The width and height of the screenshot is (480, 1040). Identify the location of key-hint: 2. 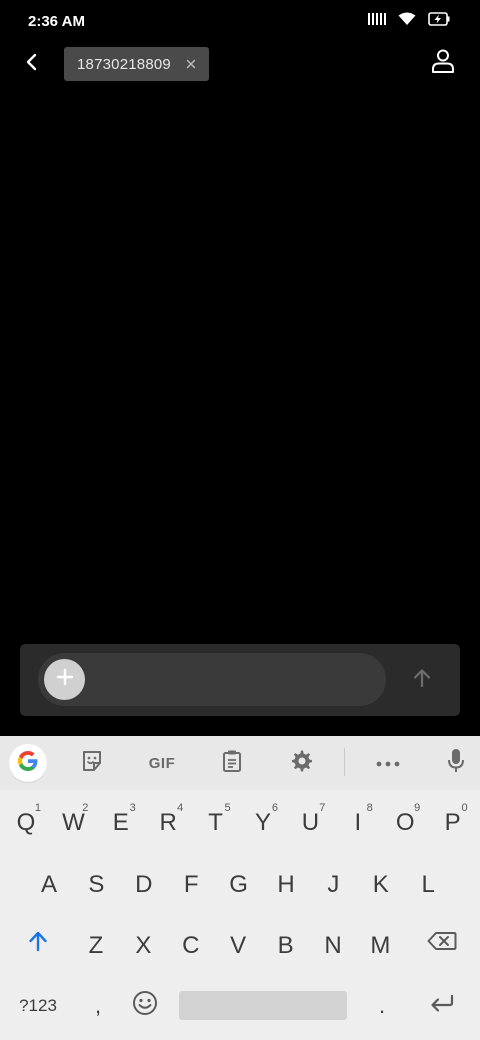
(85, 808).